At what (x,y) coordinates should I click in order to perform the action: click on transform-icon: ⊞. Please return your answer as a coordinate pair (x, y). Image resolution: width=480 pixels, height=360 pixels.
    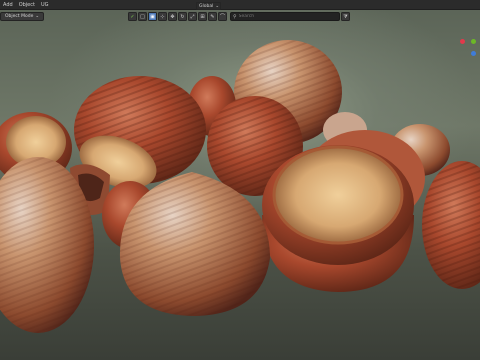
    Looking at the image, I should click on (202, 16).